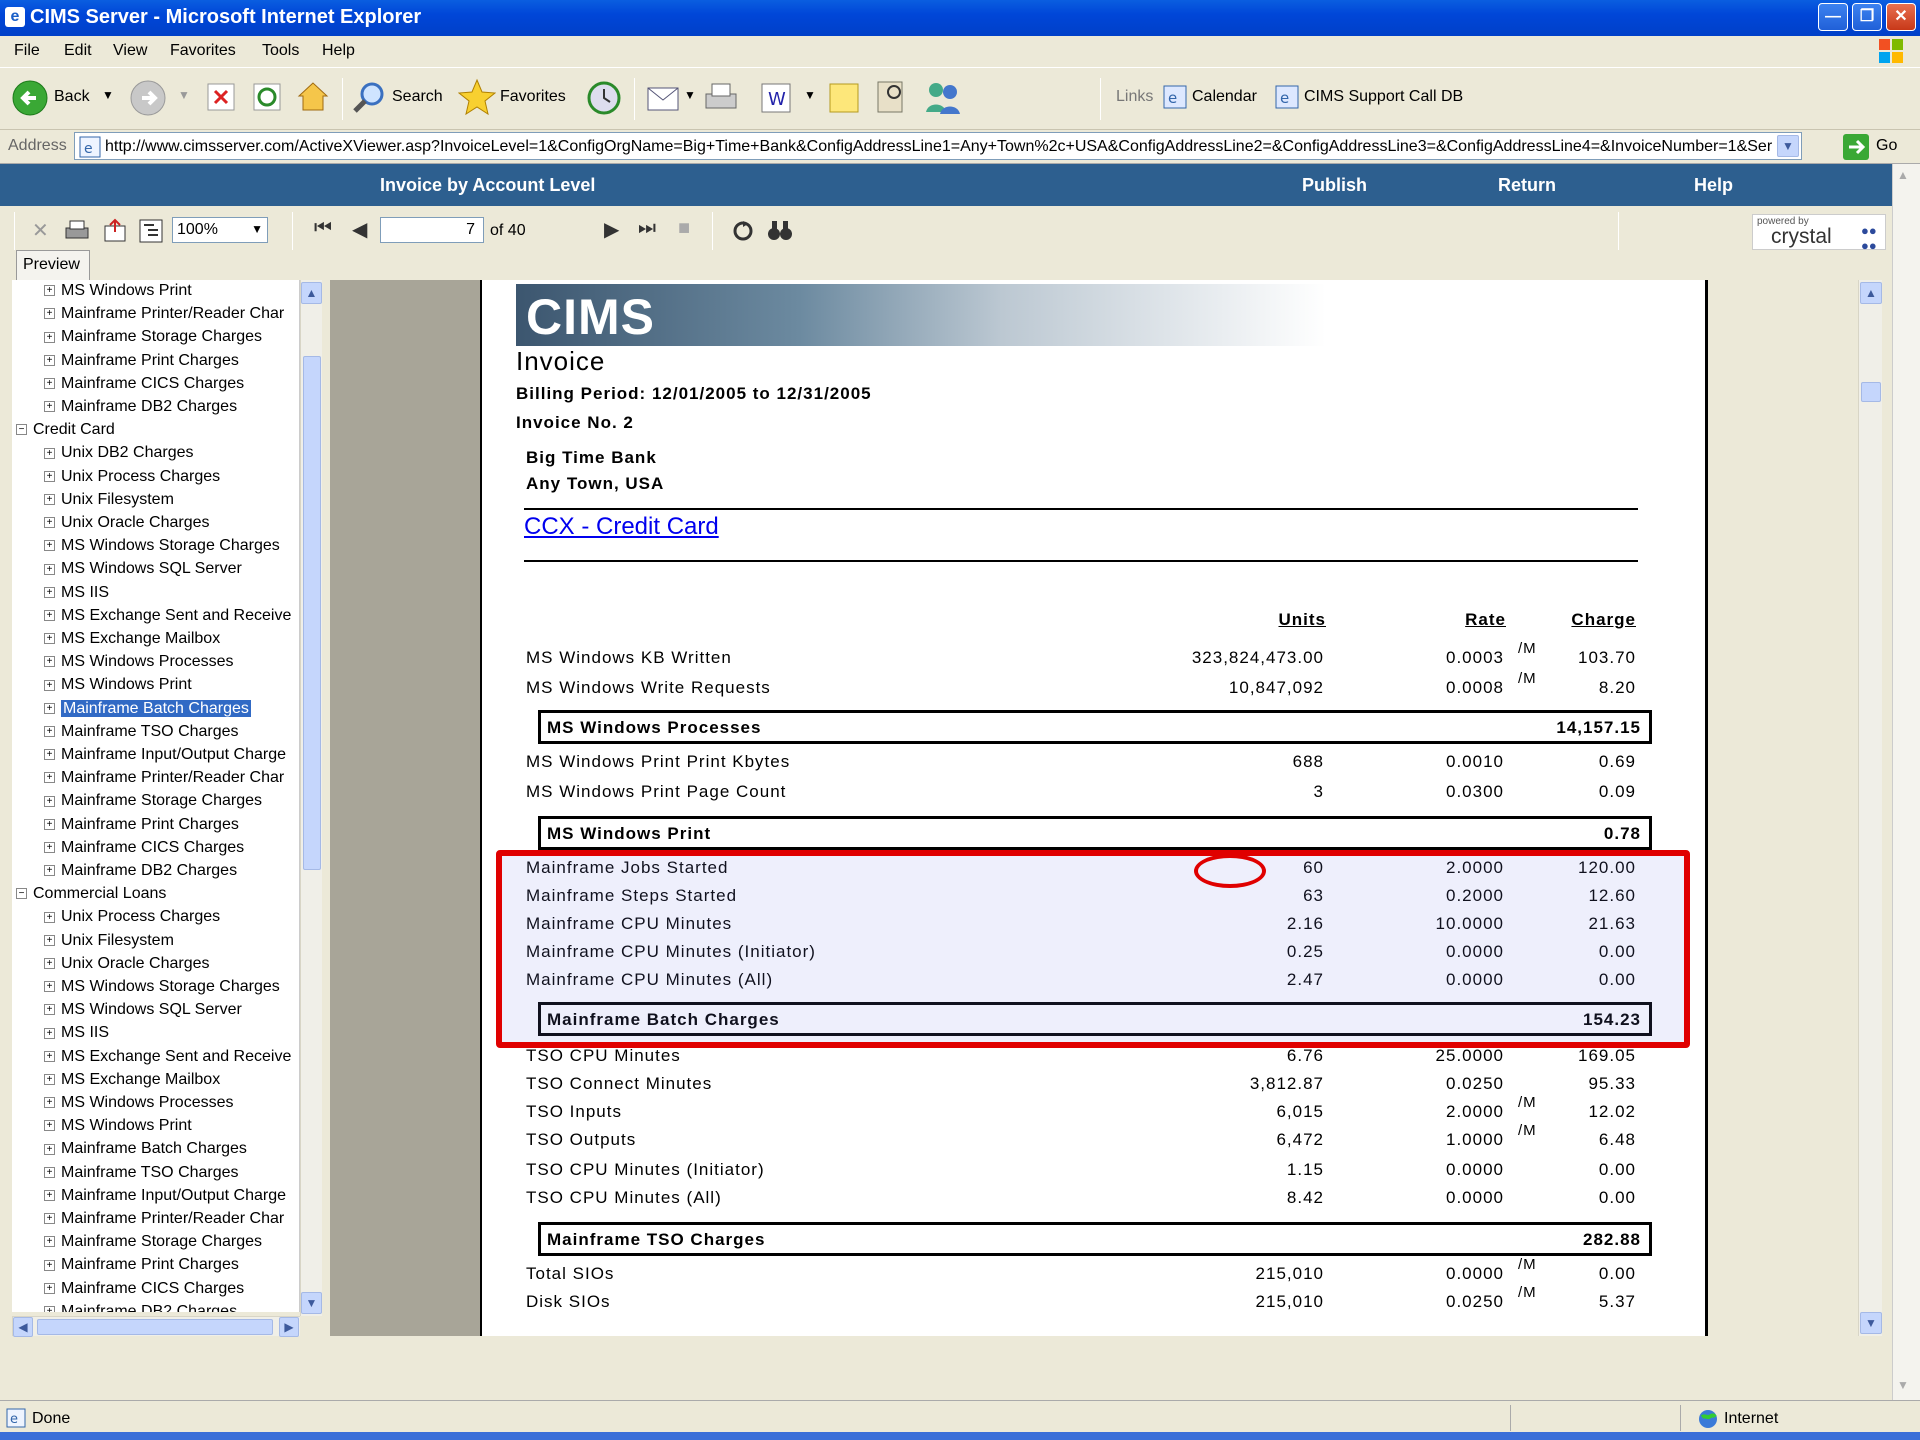  I want to click on tree-scroll-left-icon: ◀, so click(23, 1327).